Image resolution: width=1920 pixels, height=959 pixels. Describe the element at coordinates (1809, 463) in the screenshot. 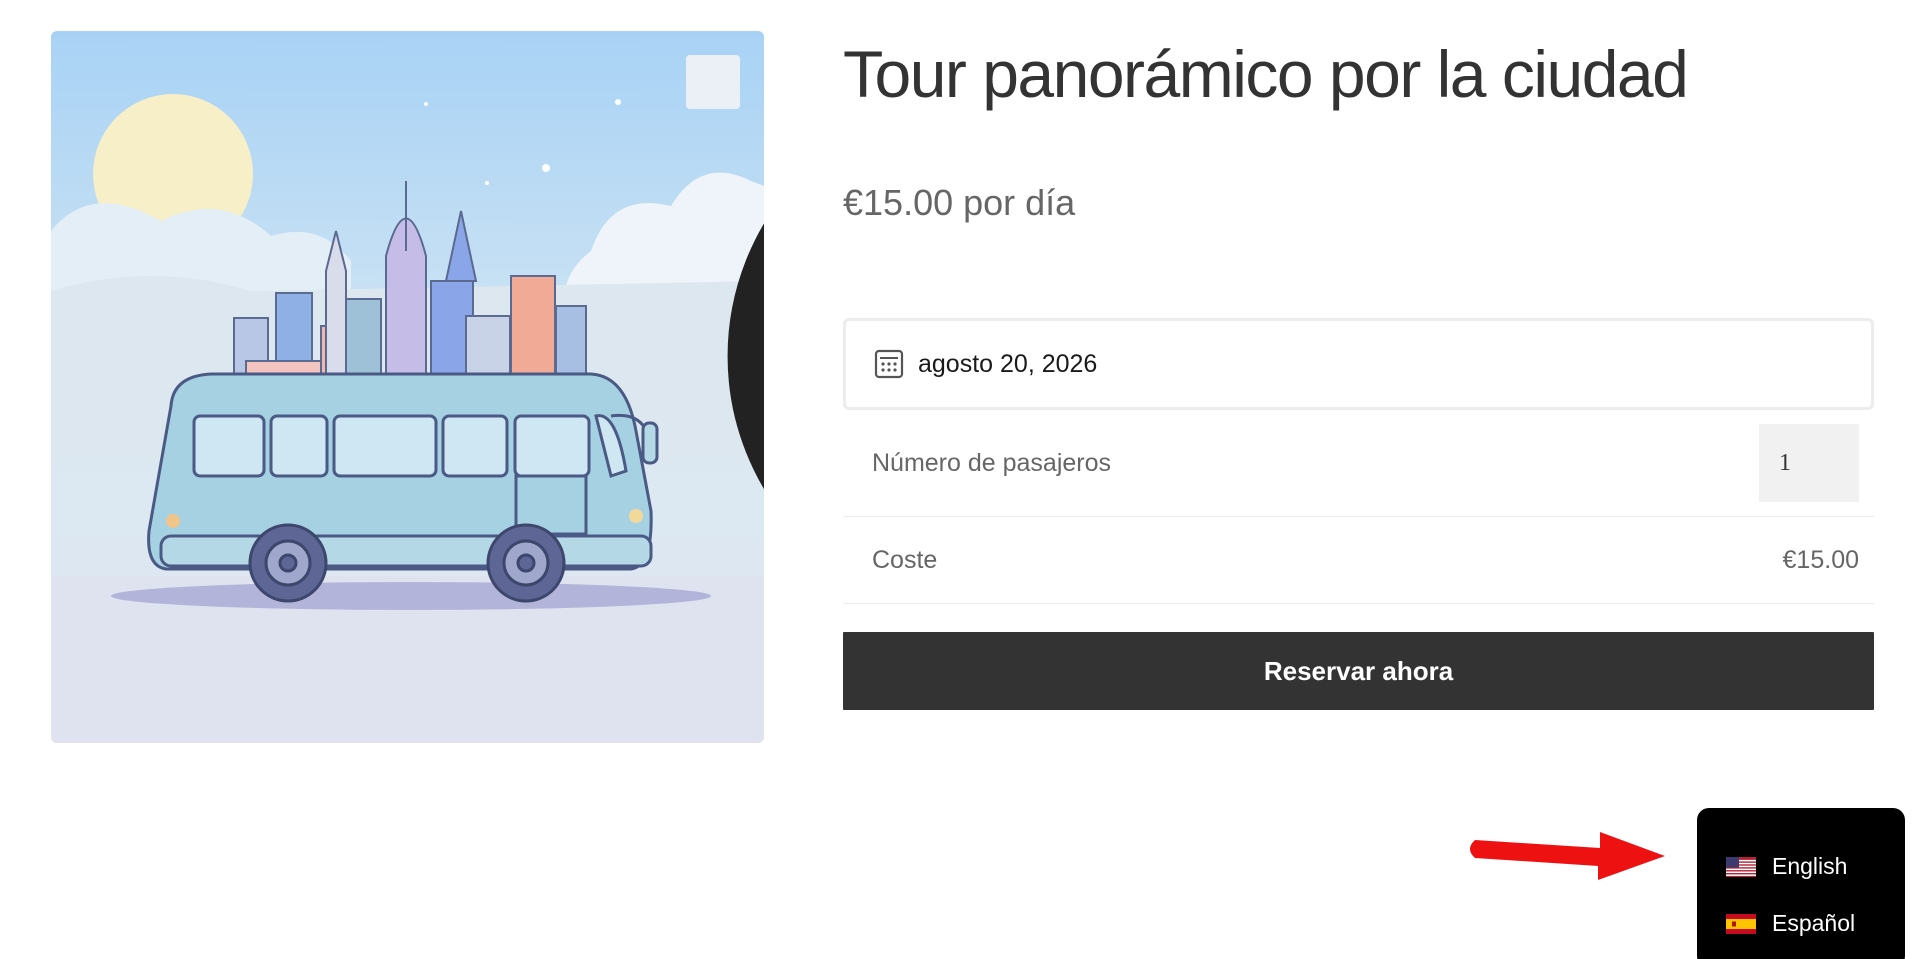

I see `passengers-input` at that location.